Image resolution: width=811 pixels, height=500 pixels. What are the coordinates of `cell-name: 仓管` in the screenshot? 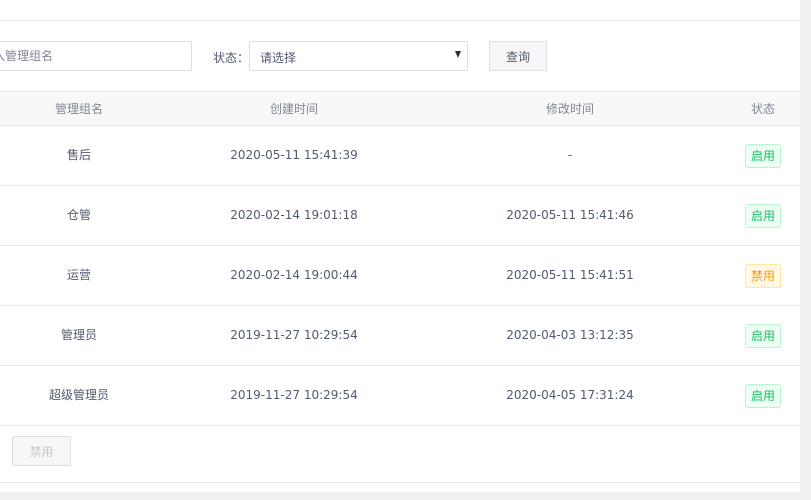 It's located at (78, 215).